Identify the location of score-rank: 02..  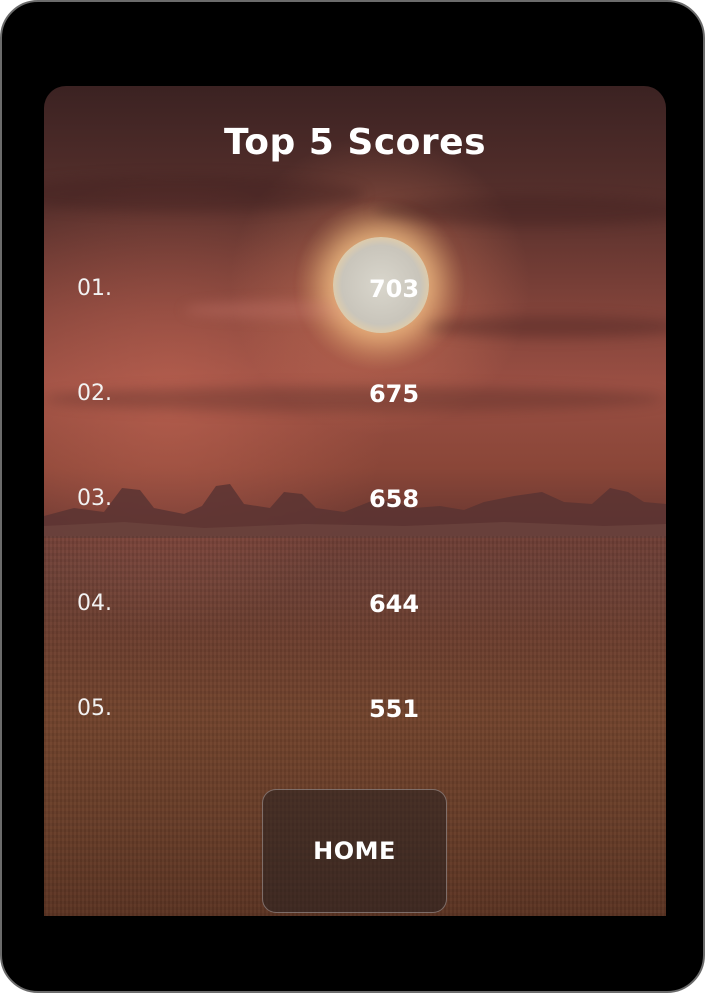
(94, 393).